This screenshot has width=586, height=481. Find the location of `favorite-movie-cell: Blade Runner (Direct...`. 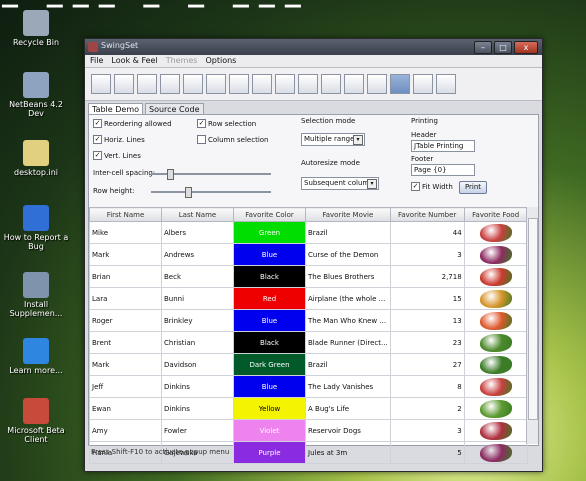

favorite-movie-cell: Blade Runner (Direct... is located at coordinates (348, 342).